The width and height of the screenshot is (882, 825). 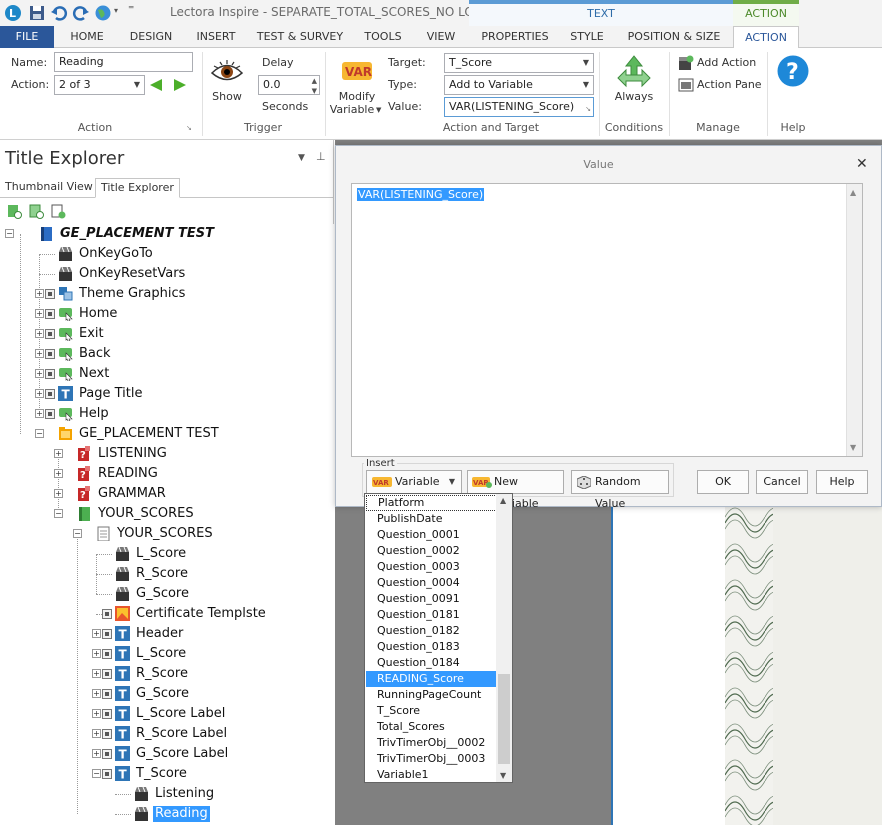 I want to click on tab-thumbnail-view: Thumbnail View, so click(x=49, y=188).